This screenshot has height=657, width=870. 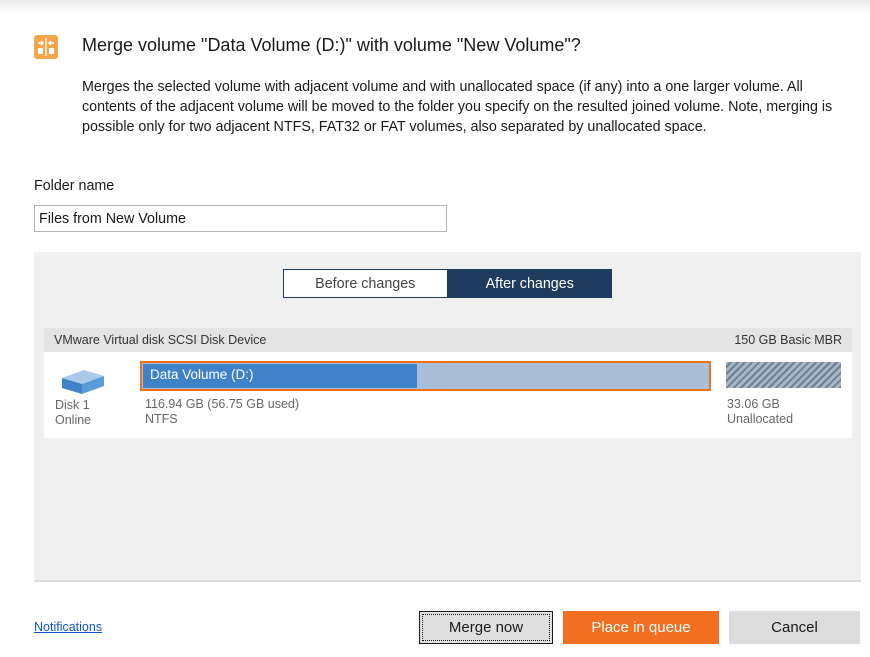 I want to click on before-changes-tab: Before changes, so click(x=365, y=283).